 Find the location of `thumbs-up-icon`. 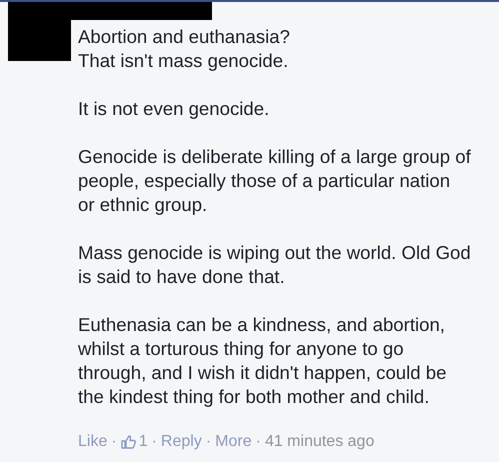

thumbs-up-icon is located at coordinates (128, 442).